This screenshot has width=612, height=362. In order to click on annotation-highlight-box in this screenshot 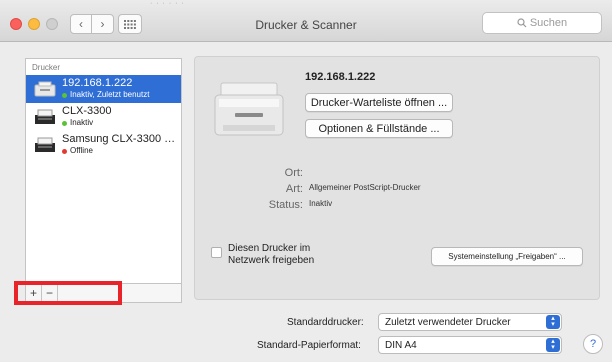, I will do `click(68, 293)`.